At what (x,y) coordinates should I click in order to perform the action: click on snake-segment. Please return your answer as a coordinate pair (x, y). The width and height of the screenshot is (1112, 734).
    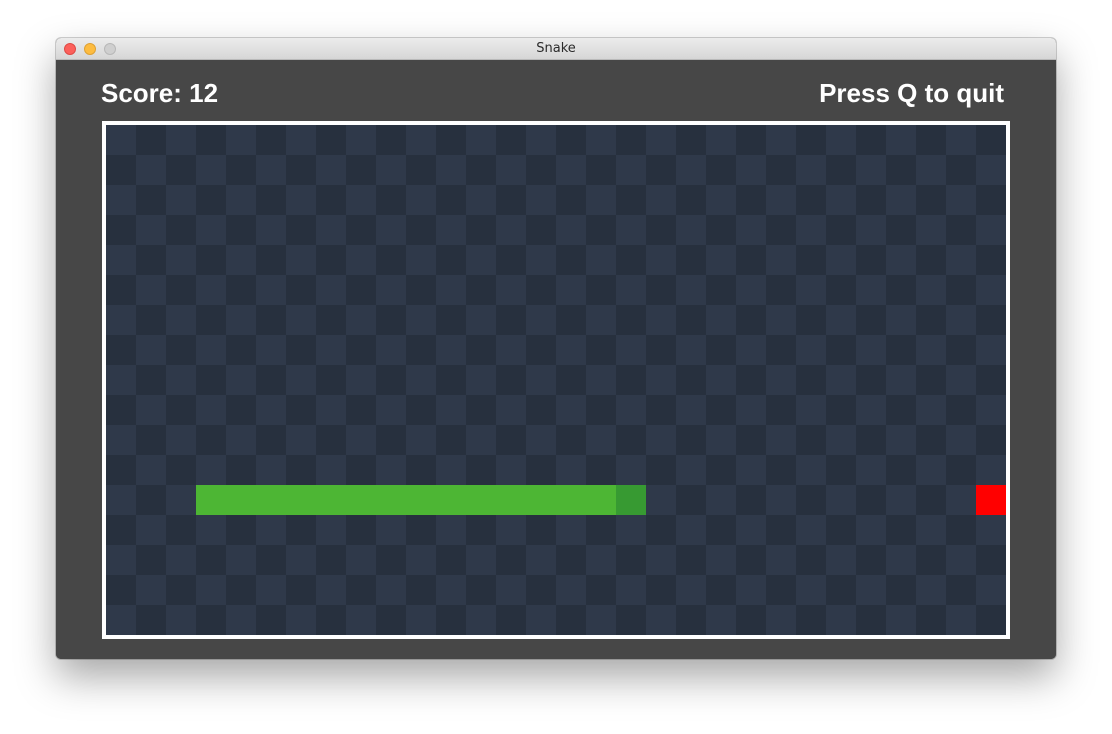
    Looking at the image, I should click on (541, 500).